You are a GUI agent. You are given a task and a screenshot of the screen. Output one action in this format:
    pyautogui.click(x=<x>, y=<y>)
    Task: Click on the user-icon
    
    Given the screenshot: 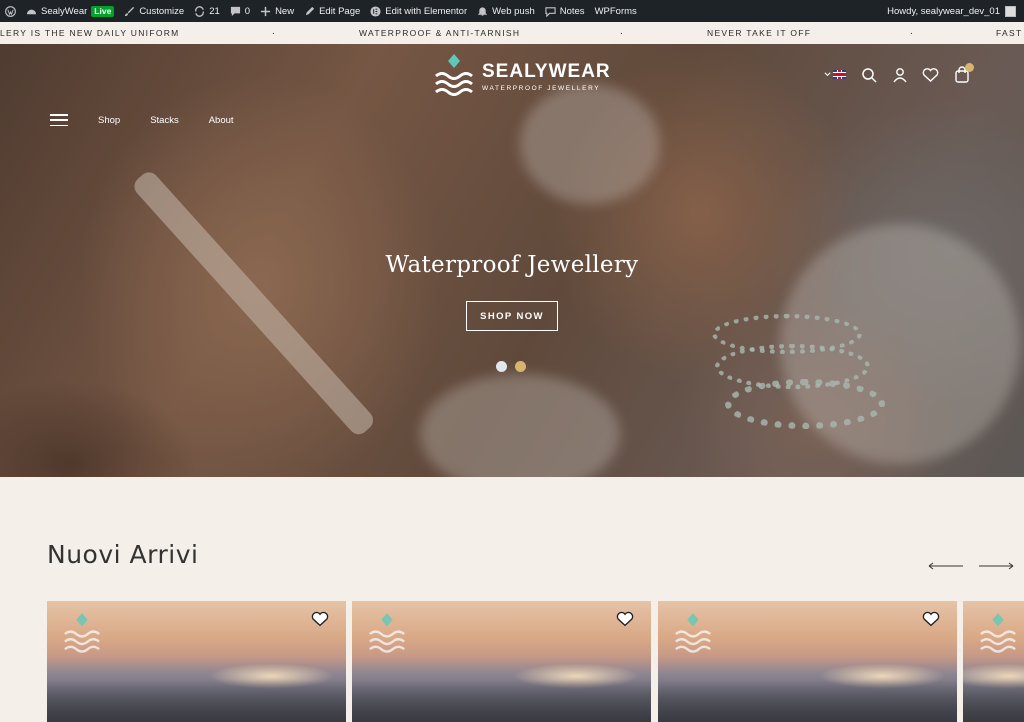 What is the action you would take?
    pyautogui.click(x=899, y=74)
    